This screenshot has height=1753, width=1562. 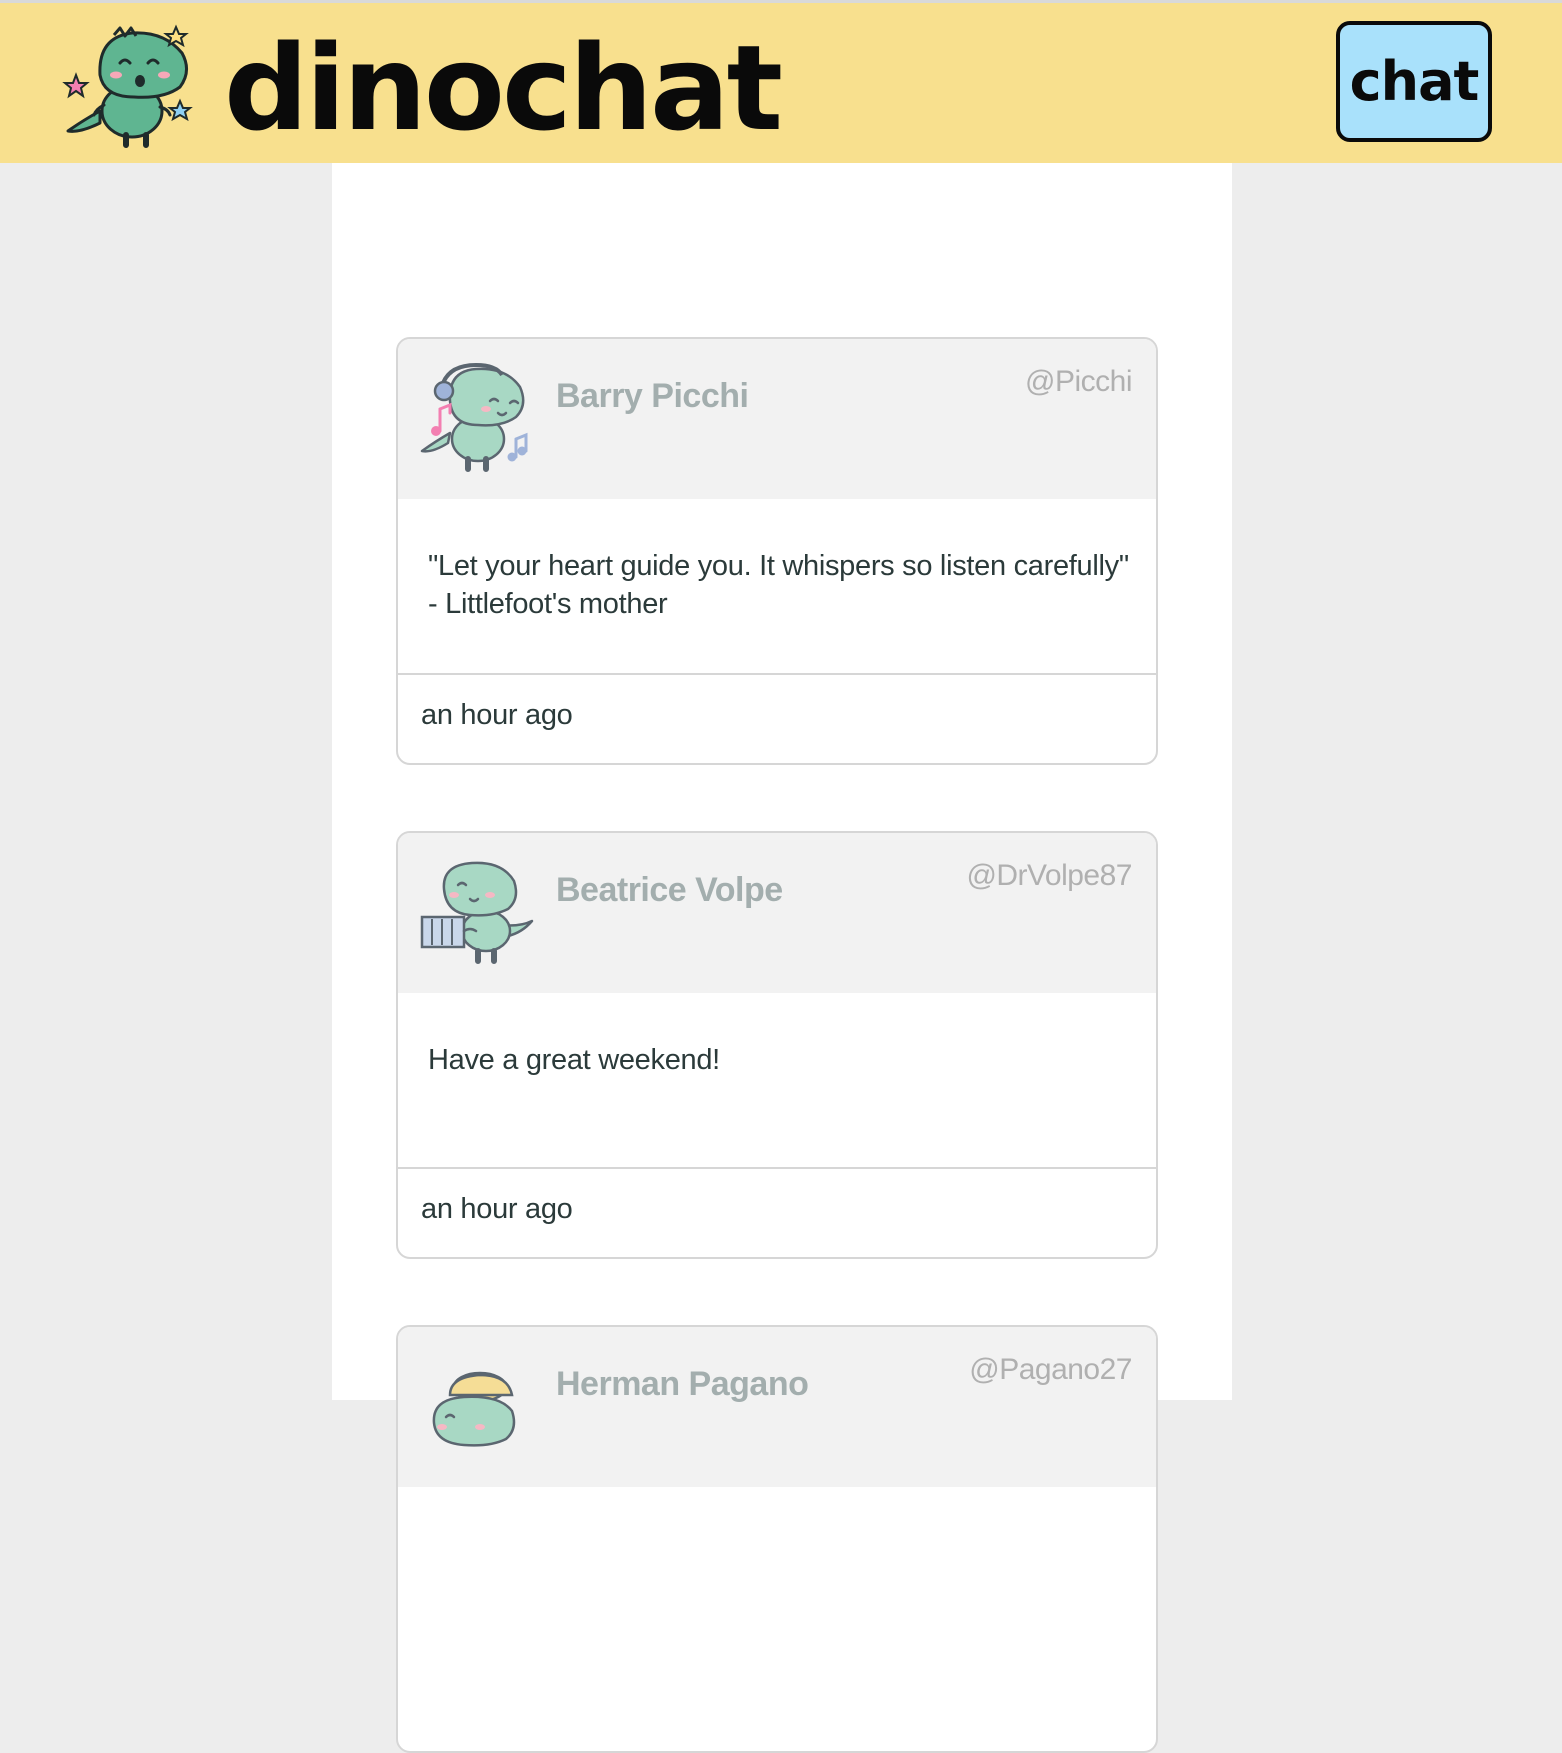 I want to click on post-author-name: Herman Pagano, so click(x=682, y=1384).